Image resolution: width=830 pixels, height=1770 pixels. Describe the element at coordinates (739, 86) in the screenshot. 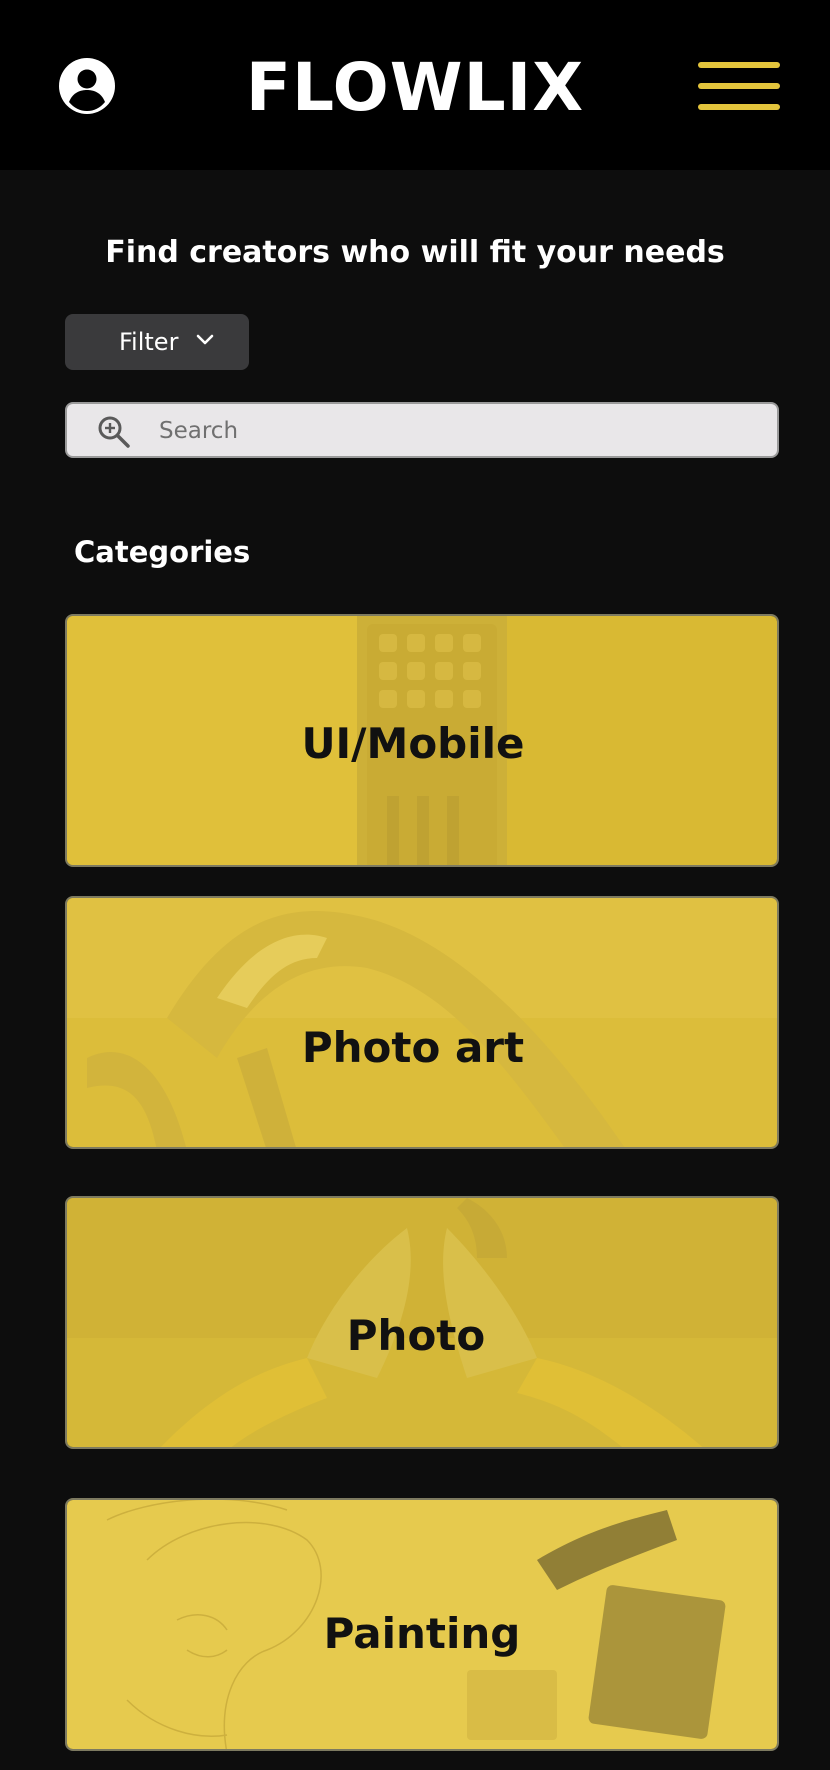

I see `hamburger-menu-icon` at that location.